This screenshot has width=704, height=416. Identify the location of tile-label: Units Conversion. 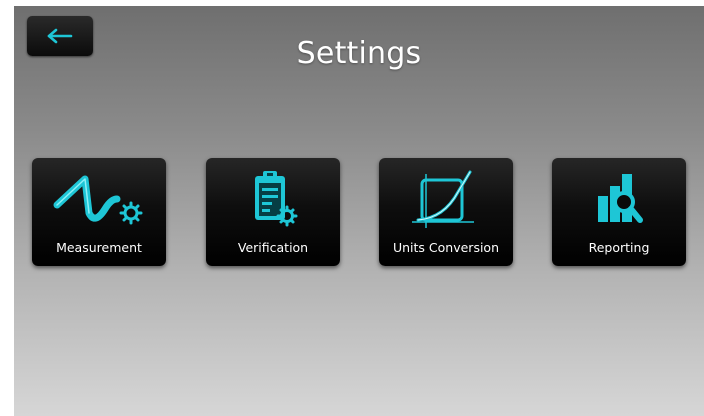
(445, 247).